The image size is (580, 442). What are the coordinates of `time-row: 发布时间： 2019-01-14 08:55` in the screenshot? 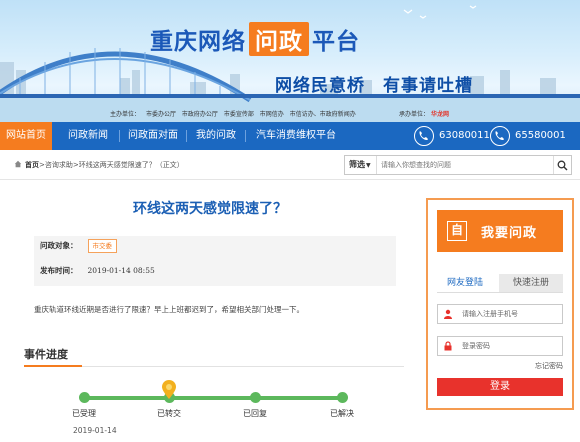 It's located at (97, 271).